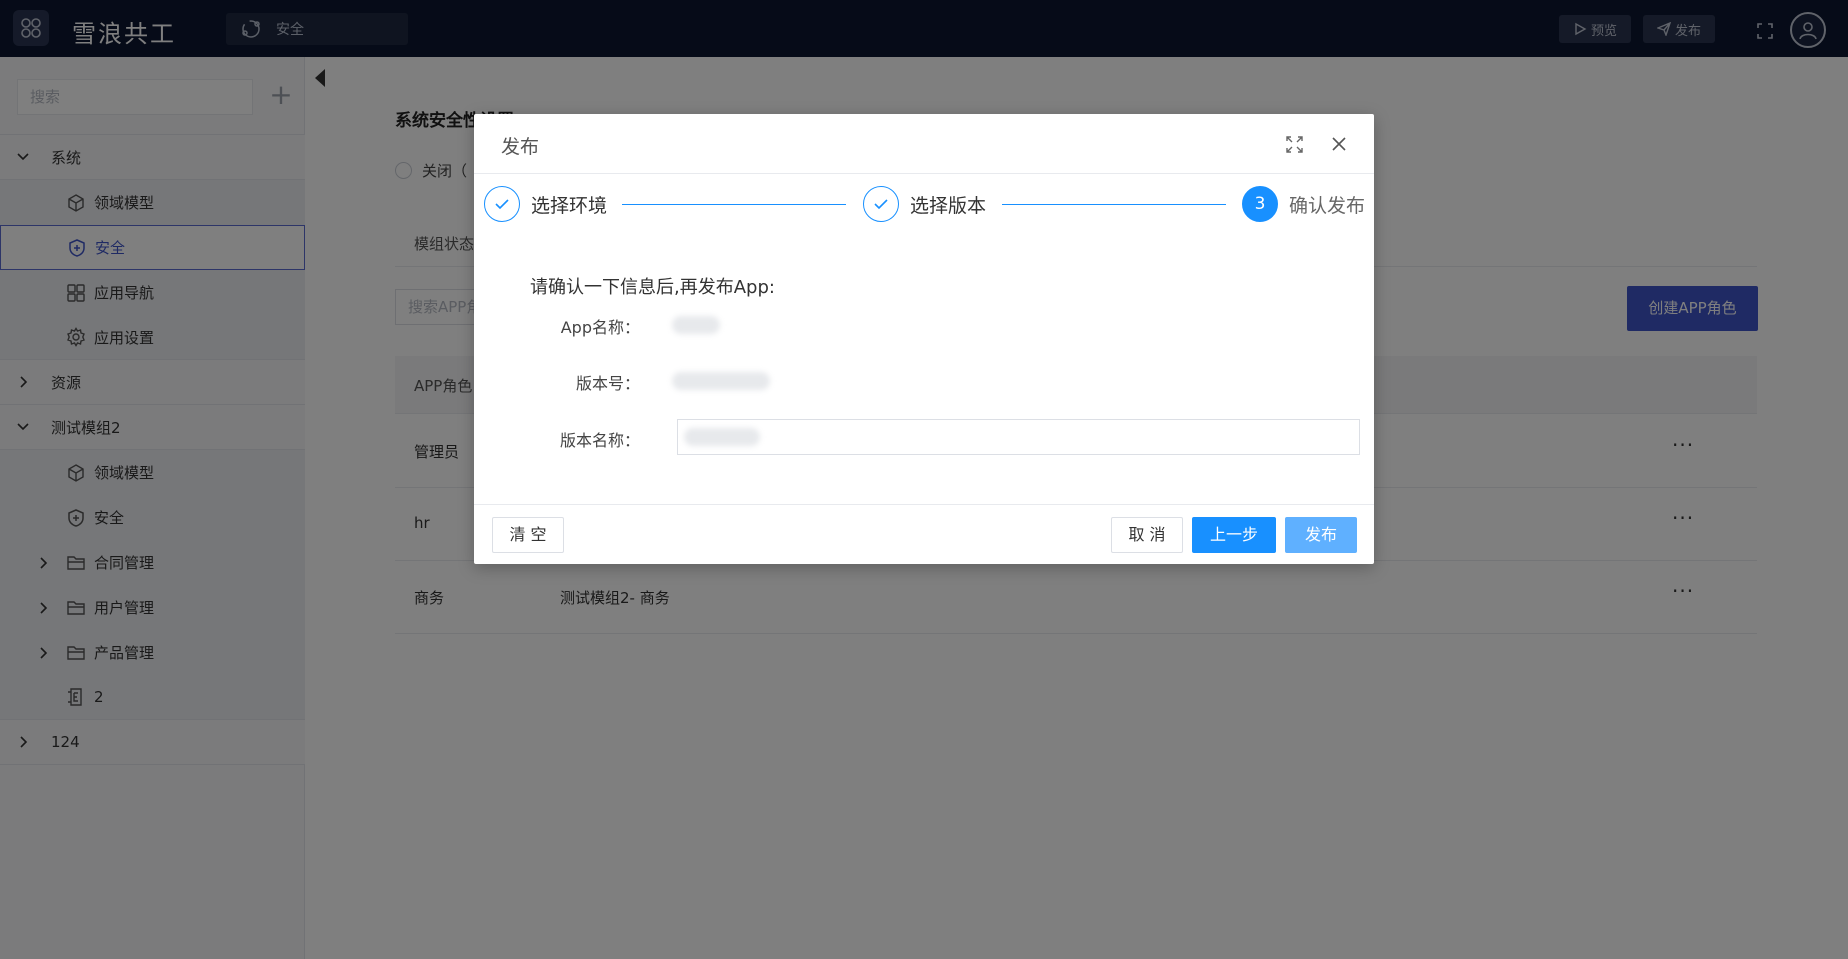  What do you see at coordinates (1234, 535) in the screenshot?
I see `previous-step-button: 上一步` at bounding box center [1234, 535].